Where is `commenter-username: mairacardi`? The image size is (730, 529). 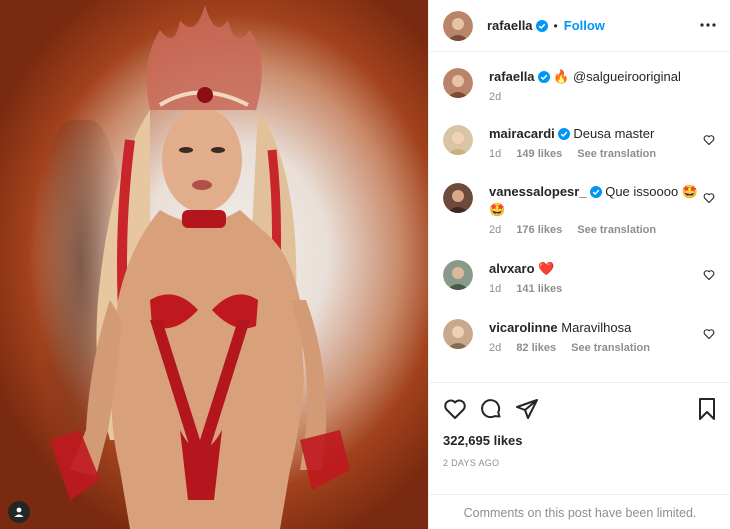
commenter-username: mairacardi is located at coordinates (522, 133).